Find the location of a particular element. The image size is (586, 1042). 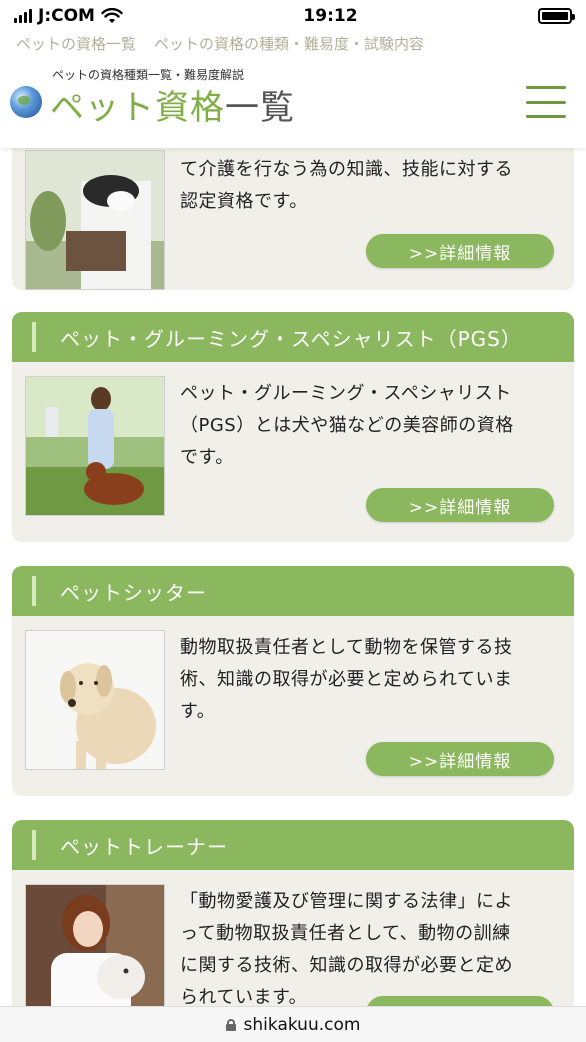

clock: 19:12 is located at coordinates (330, 16).